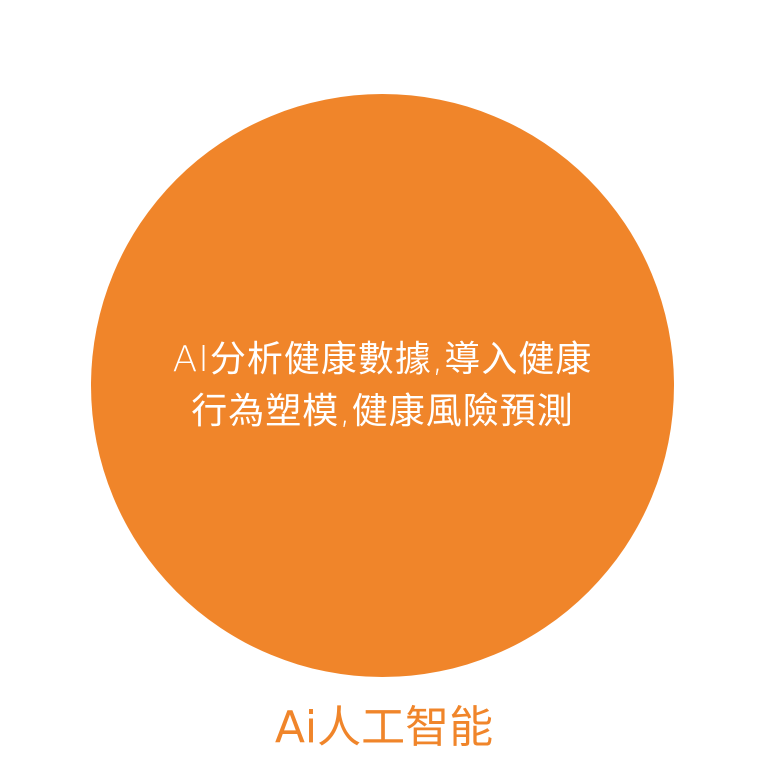 This screenshot has height=770, width=768. I want to click on circle-text-line-2: 行為塑模,健康風險預測, so click(382, 411).